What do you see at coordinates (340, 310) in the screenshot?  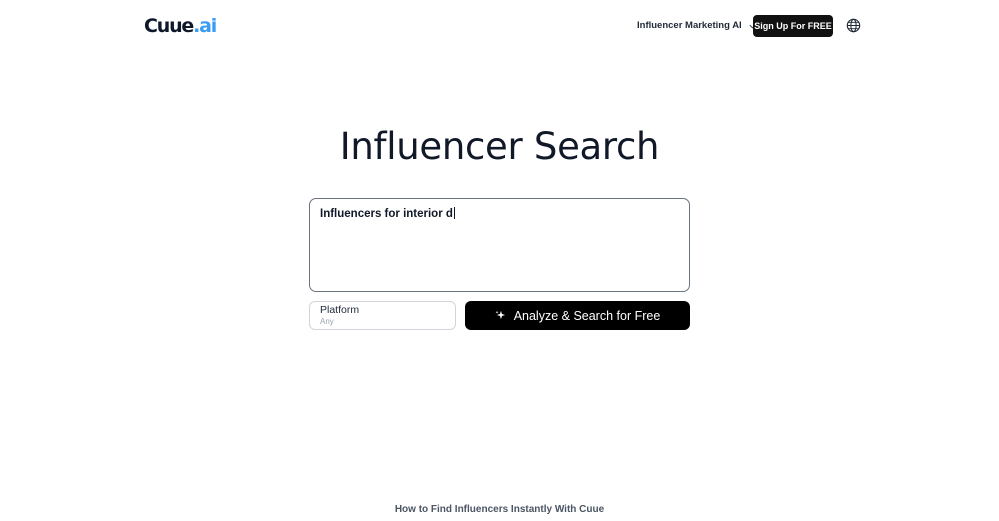 I see `platform-label: Platform` at bounding box center [340, 310].